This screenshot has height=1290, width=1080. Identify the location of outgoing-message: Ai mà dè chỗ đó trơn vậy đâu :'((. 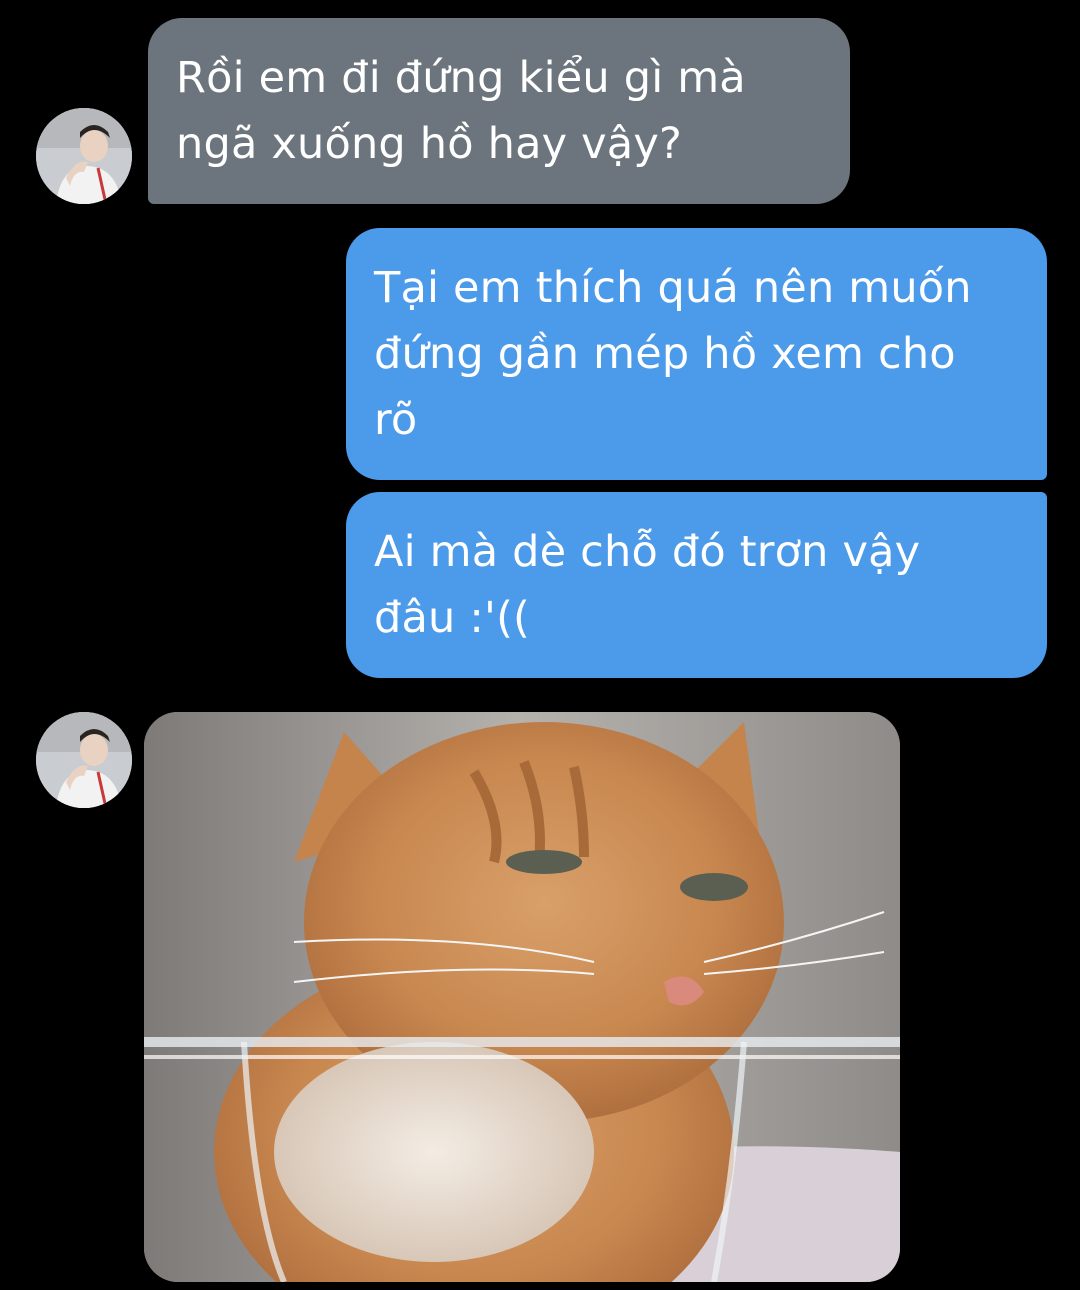
(696, 585).